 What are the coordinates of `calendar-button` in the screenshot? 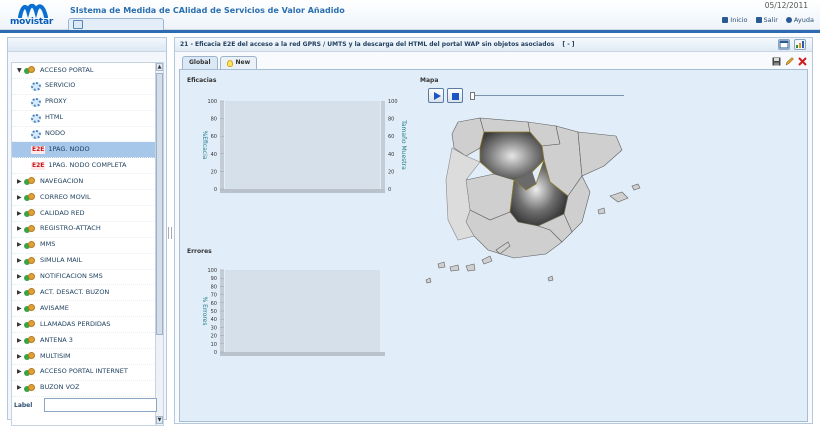 It's located at (784, 44).